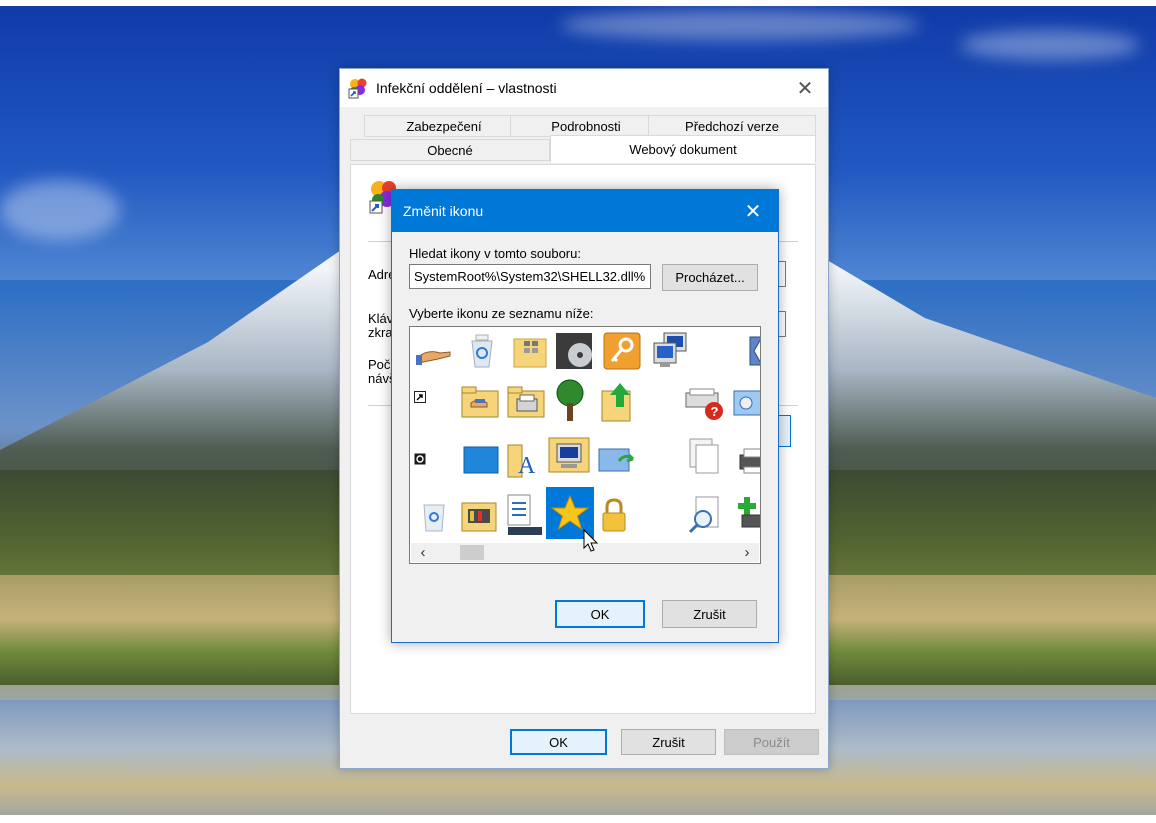 Image resolution: width=1156 pixels, height=823 pixels. Describe the element at coordinates (420, 397) in the screenshot. I see `shortcut-arrow-icon` at that location.